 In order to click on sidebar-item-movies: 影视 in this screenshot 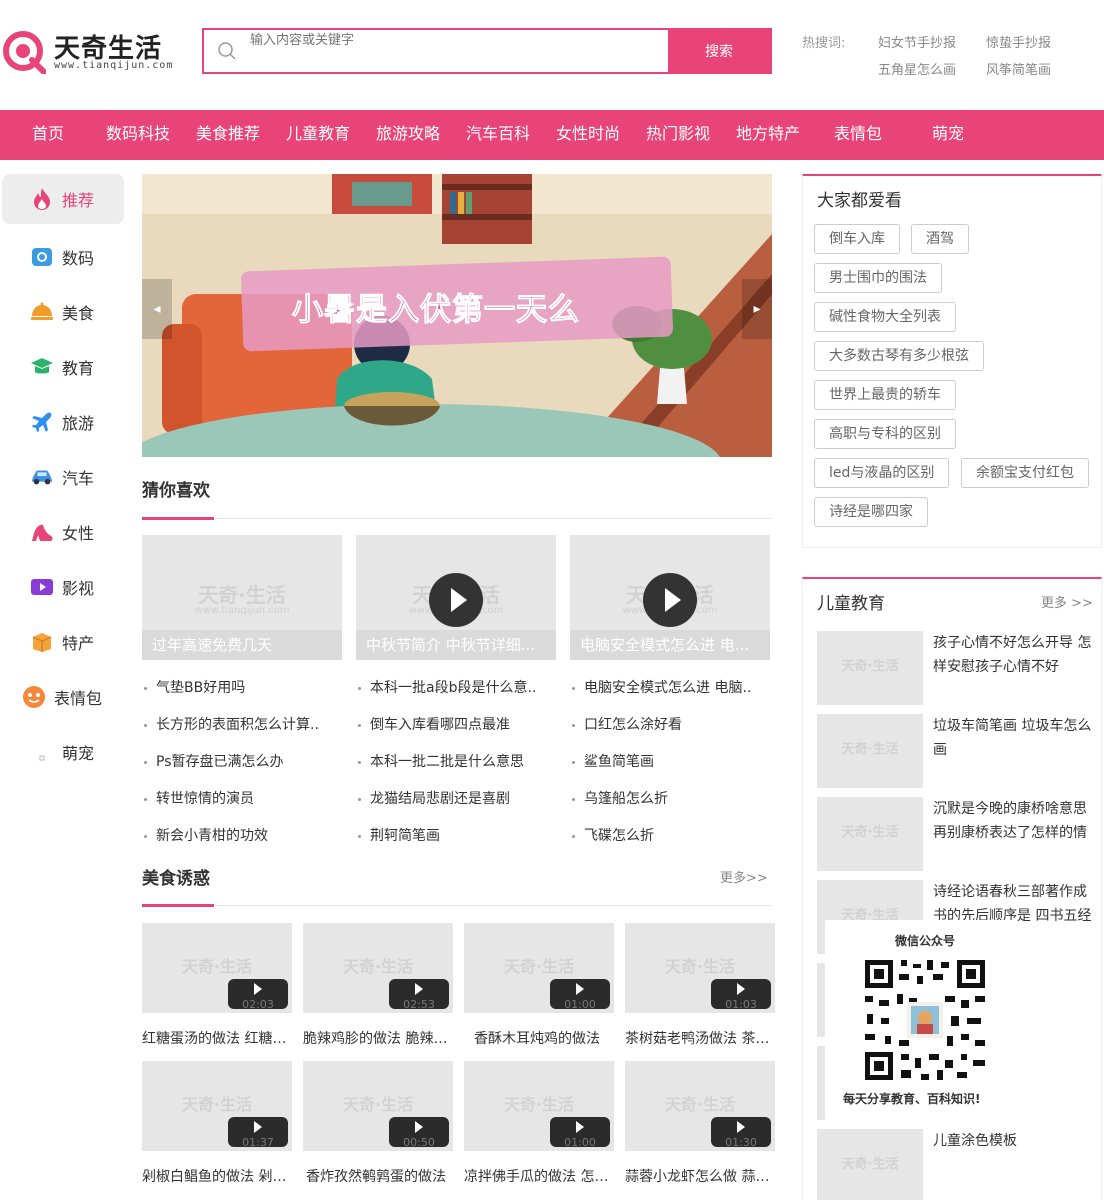, I will do `click(63, 586)`.